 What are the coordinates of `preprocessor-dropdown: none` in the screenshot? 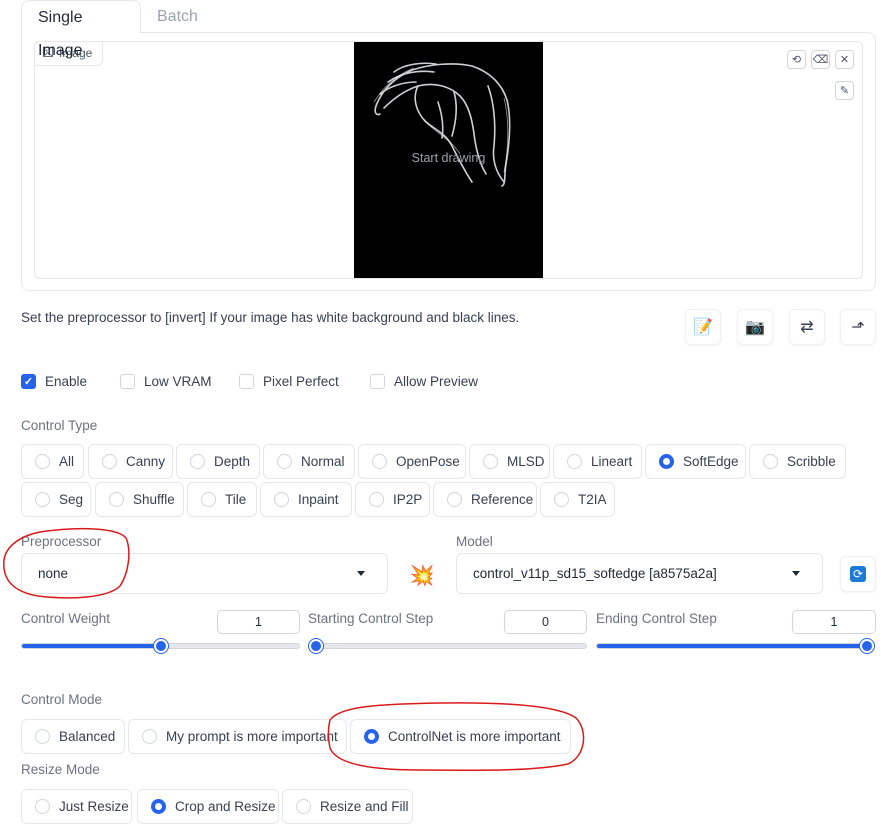 It's located at (204, 573).